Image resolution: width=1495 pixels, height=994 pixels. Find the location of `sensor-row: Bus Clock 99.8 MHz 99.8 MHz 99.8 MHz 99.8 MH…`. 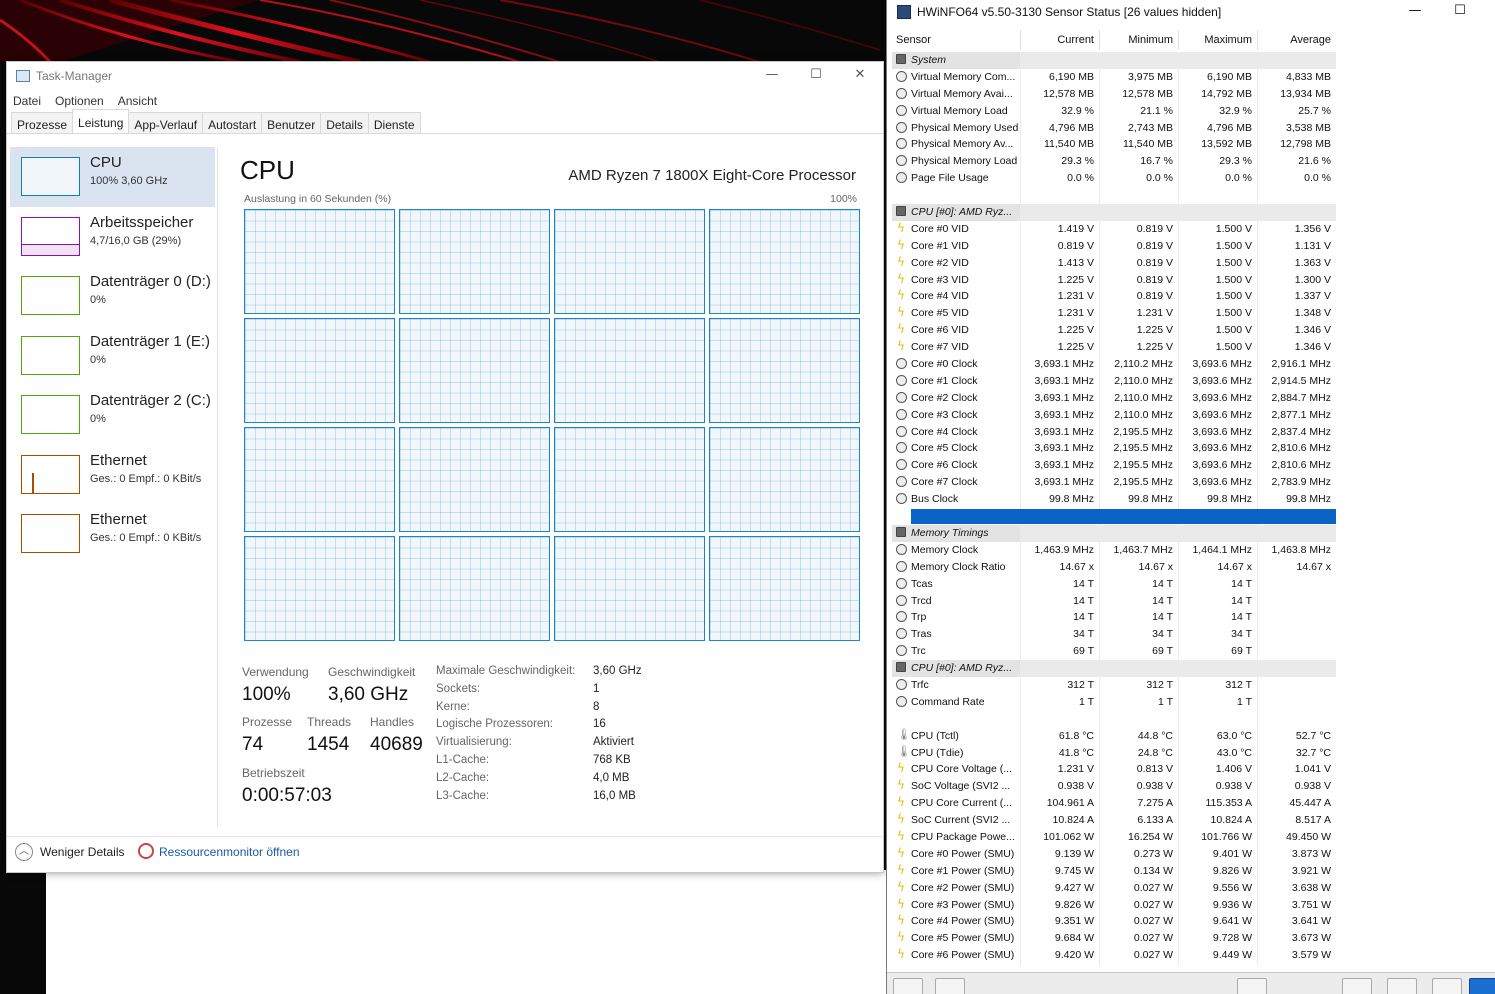

sensor-row: Bus Clock 99.8 MHz 99.8 MHz 99.8 MHz 99.8 MH… is located at coordinates (1114, 499).